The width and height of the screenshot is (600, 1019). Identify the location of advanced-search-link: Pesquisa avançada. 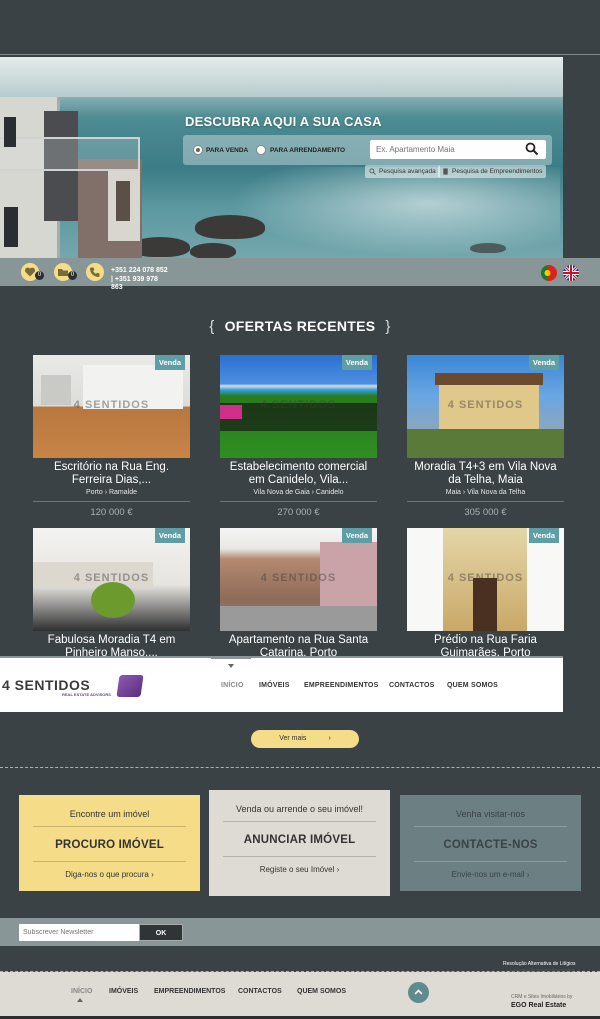
(402, 171).